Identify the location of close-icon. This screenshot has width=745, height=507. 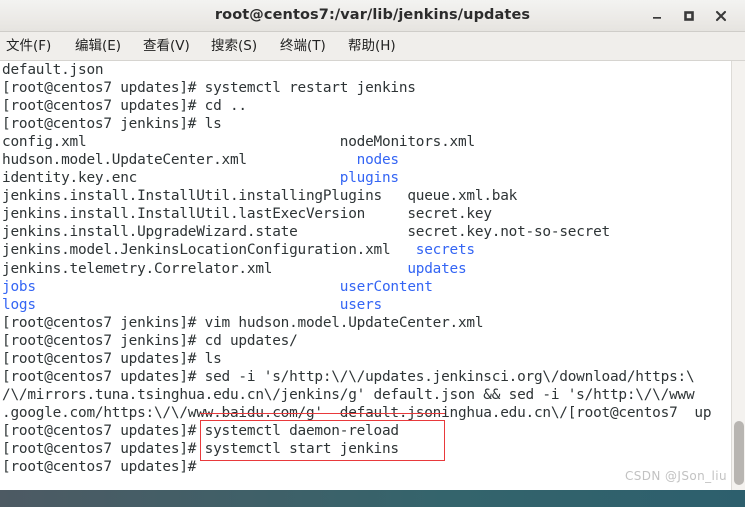
(721, 15).